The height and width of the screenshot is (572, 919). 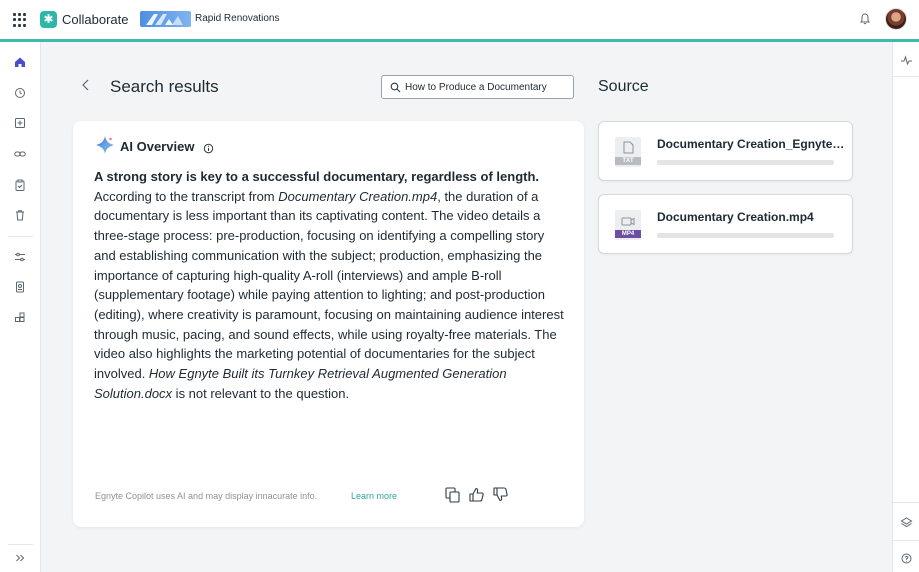 What do you see at coordinates (906, 558) in the screenshot?
I see `help-icon` at bounding box center [906, 558].